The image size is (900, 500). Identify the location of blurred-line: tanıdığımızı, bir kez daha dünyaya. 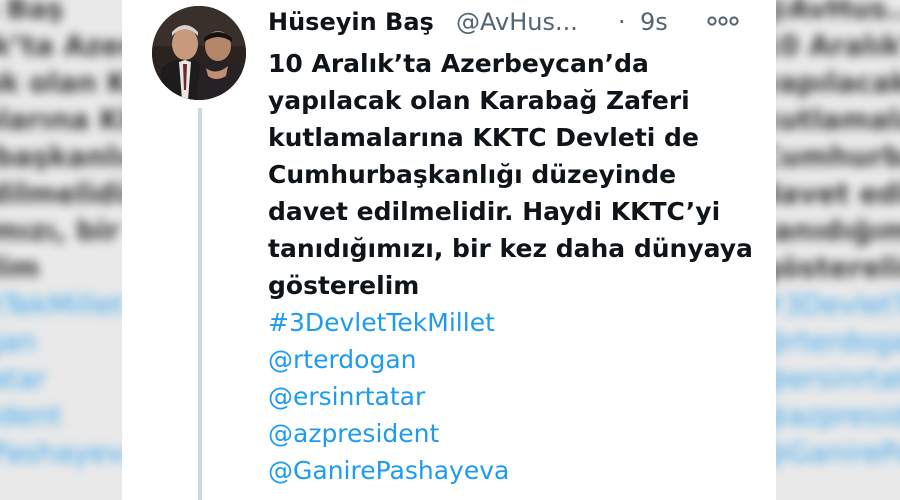
(830, 230).